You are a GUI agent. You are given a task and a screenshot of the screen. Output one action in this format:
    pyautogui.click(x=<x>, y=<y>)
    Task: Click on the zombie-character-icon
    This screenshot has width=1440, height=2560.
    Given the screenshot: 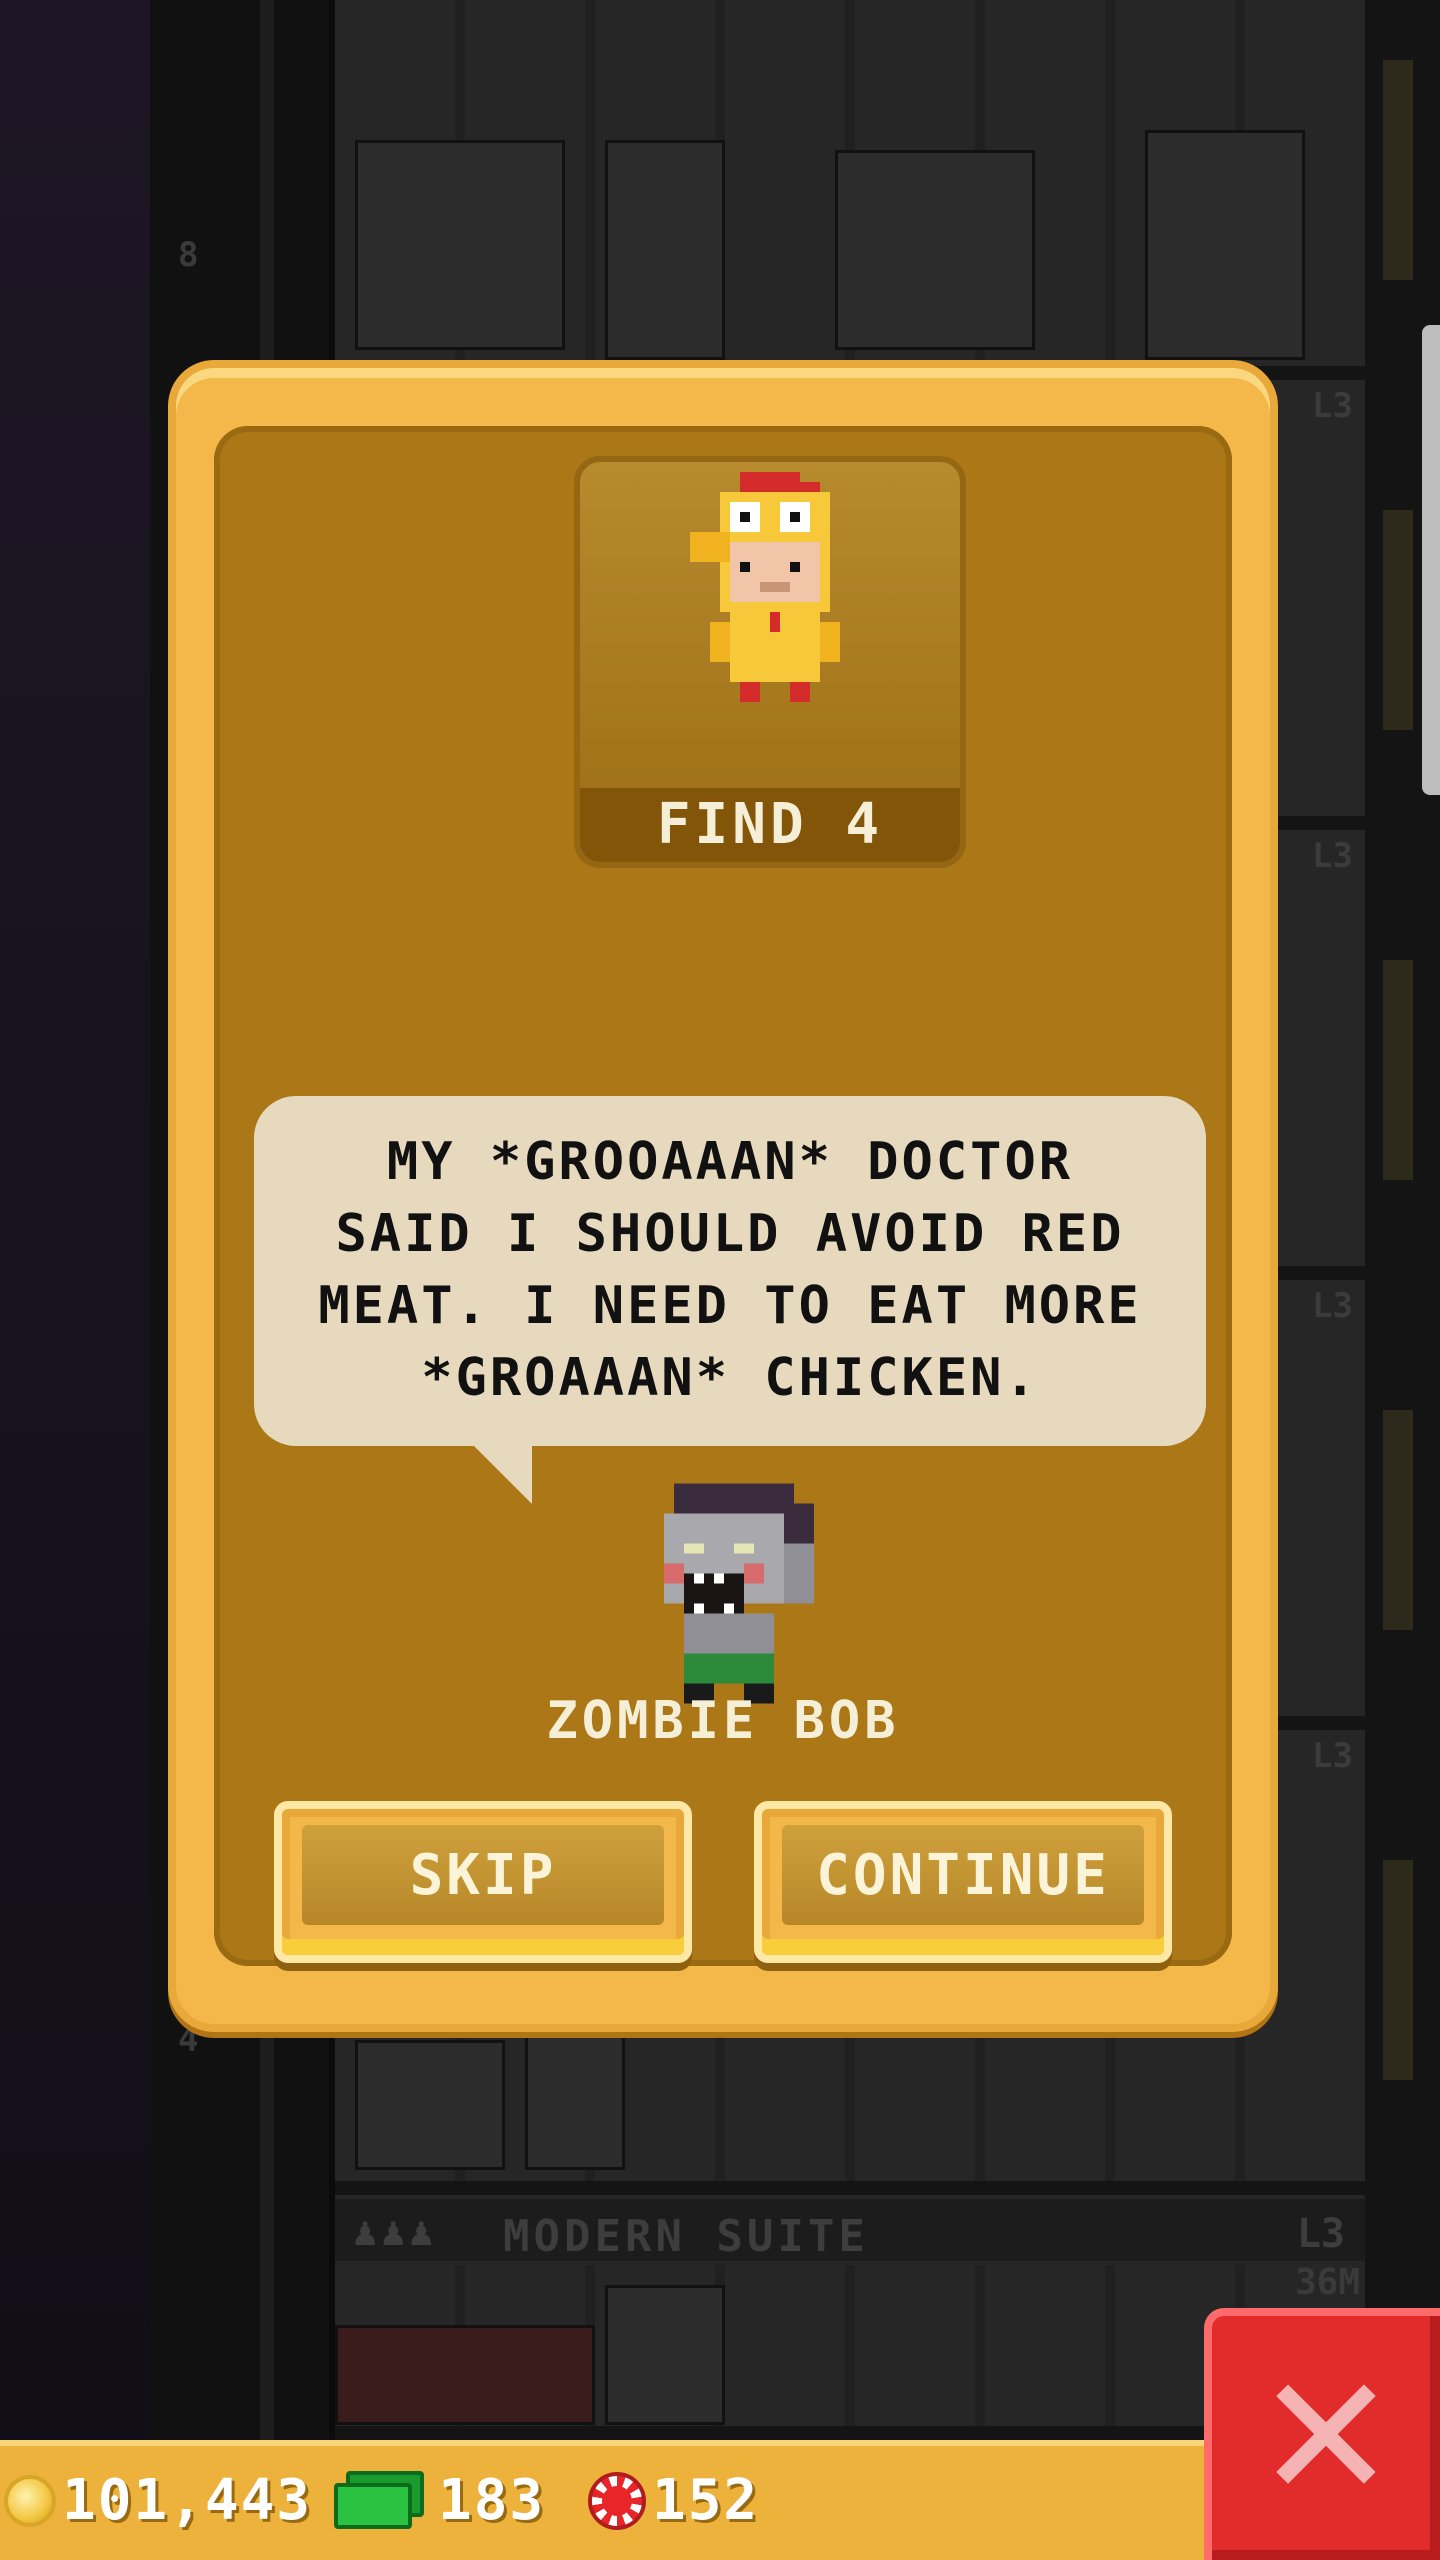 What is the action you would take?
    pyautogui.click(x=739, y=1593)
    